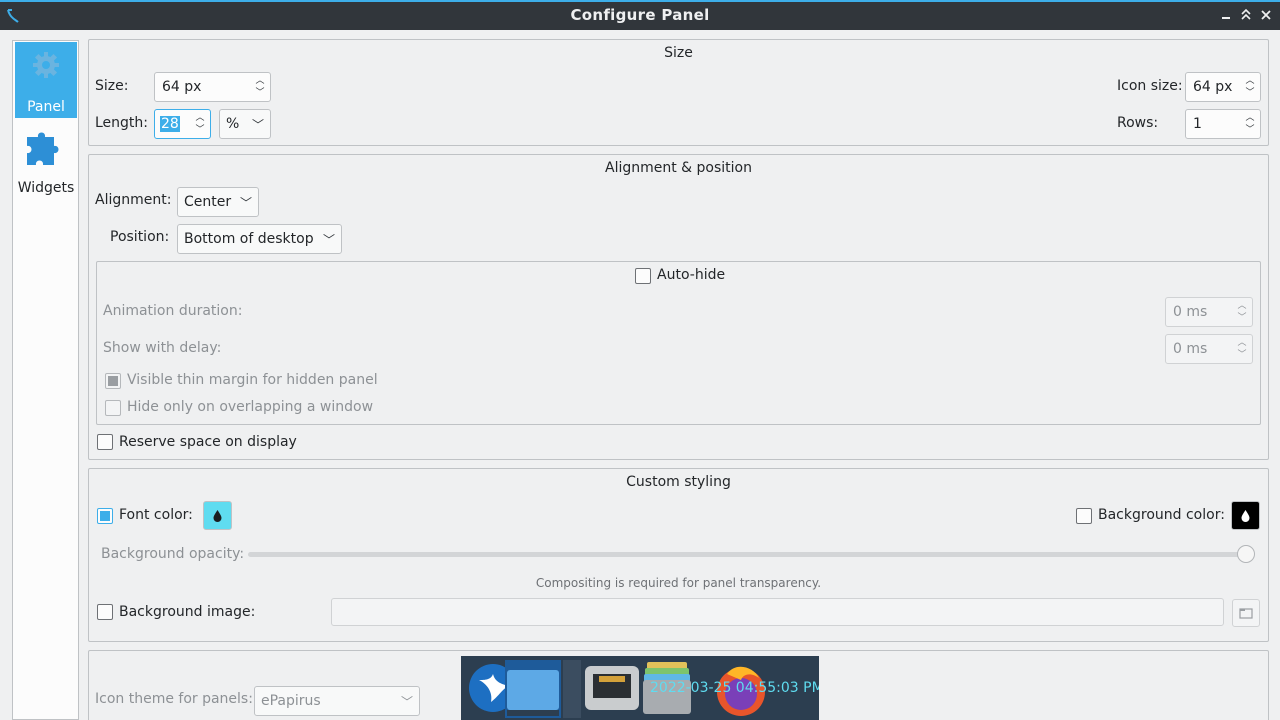  Describe the element at coordinates (1226, 15) in the screenshot. I see `minimize-button` at that location.